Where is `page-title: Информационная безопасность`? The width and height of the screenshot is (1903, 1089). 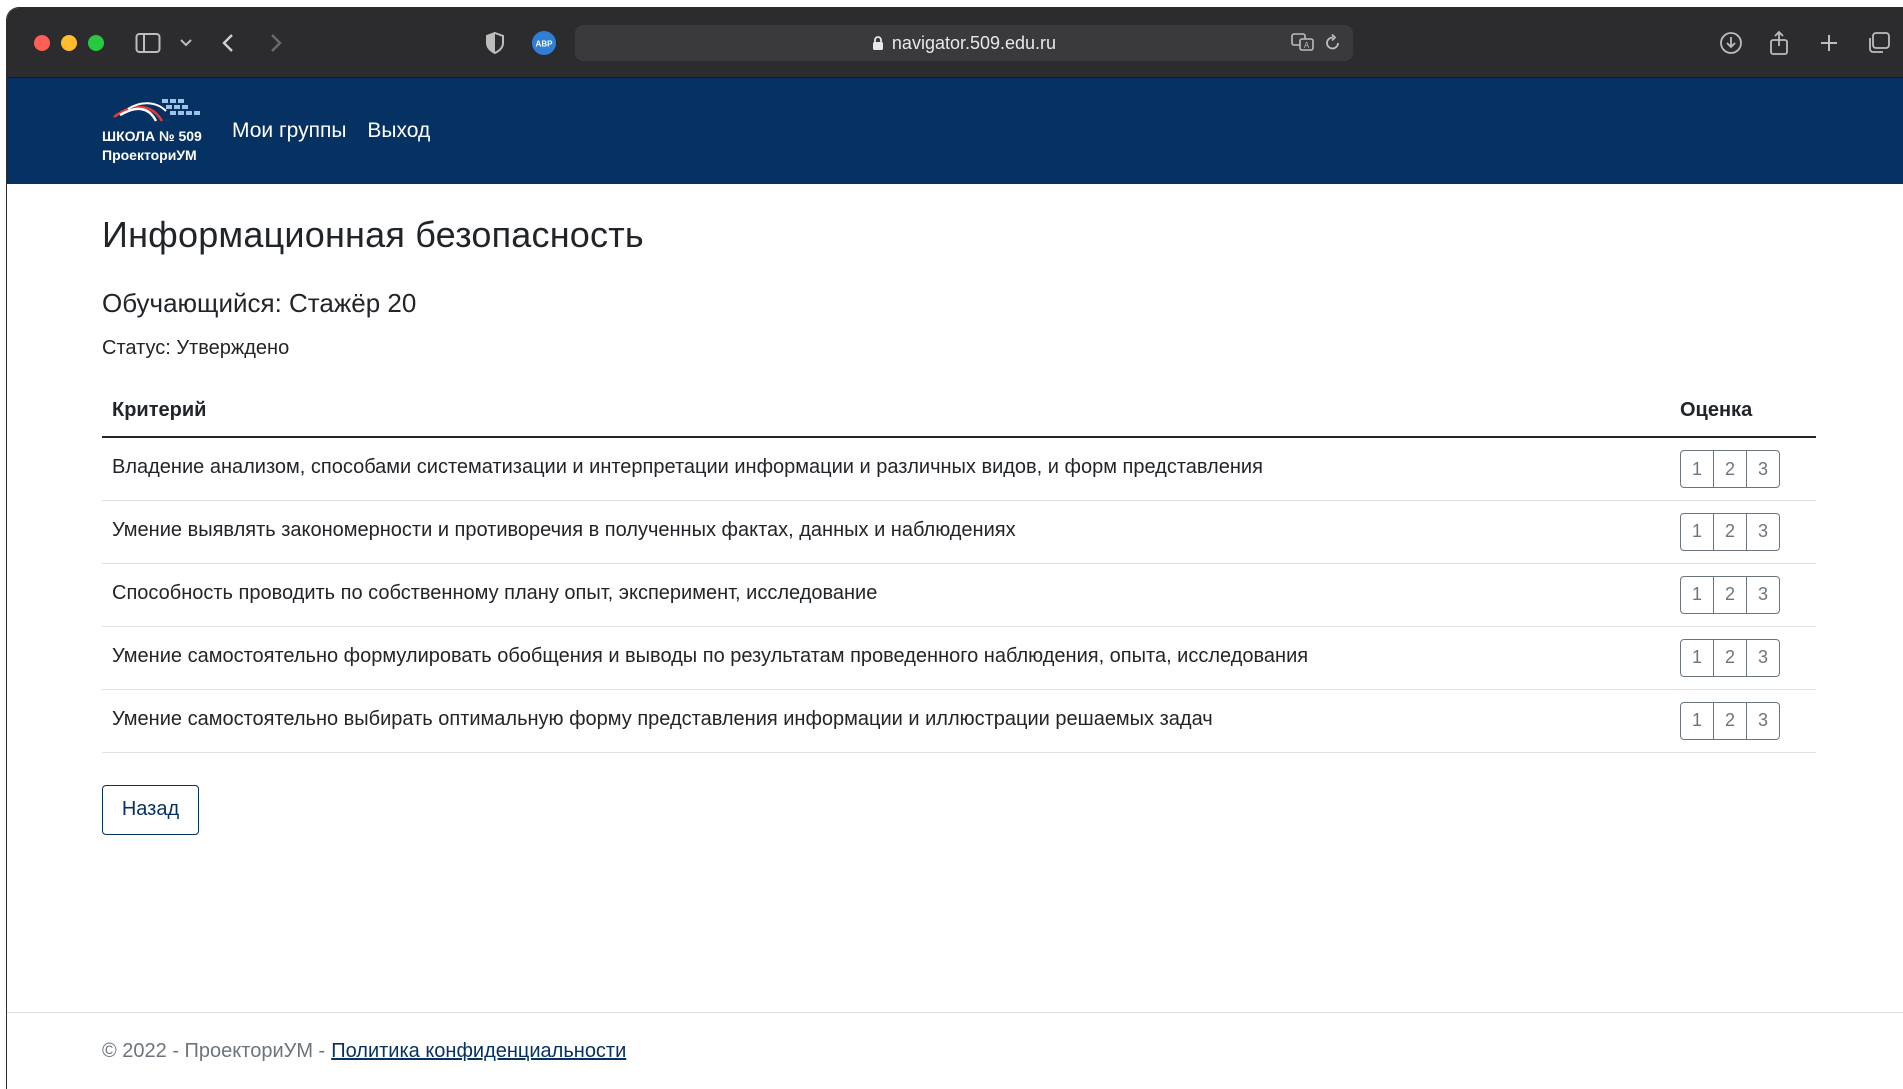 page-title: Информационная безопасность is located at coordinates (373, 234).